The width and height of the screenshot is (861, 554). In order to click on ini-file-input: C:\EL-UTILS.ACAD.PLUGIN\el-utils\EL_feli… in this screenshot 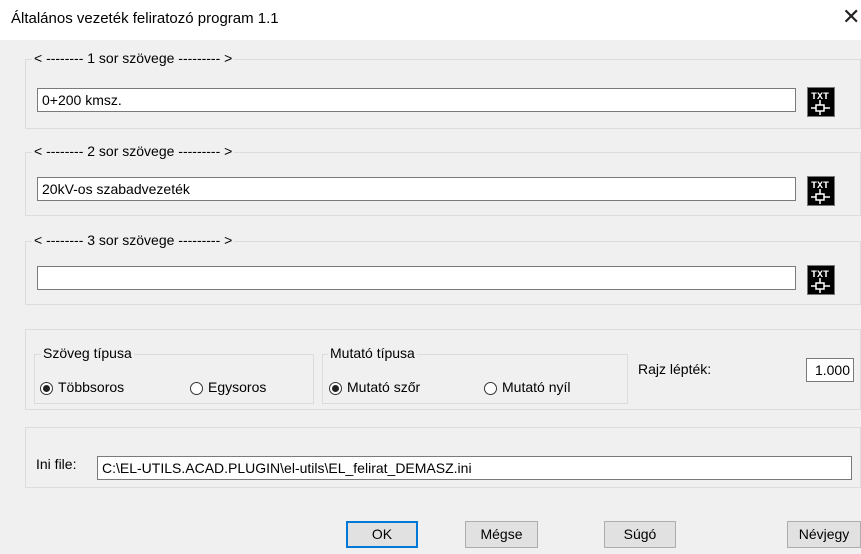, I will do `click(474, 468)`.